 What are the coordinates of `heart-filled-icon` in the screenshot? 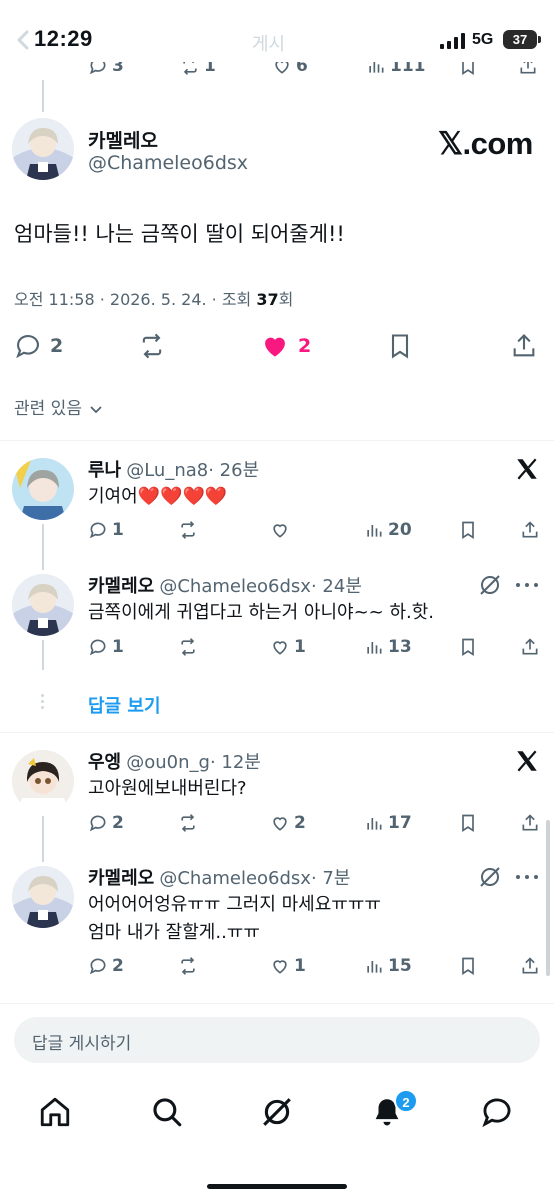 It's located at (275, 346).